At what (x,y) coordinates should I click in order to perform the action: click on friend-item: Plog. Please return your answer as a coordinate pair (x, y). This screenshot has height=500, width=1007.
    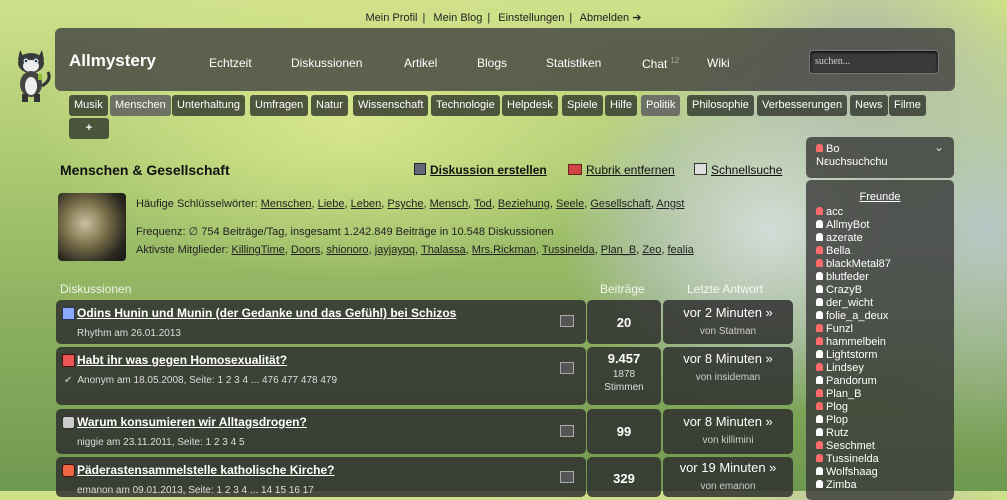
    Looking at the image, I should click on (832, 407).